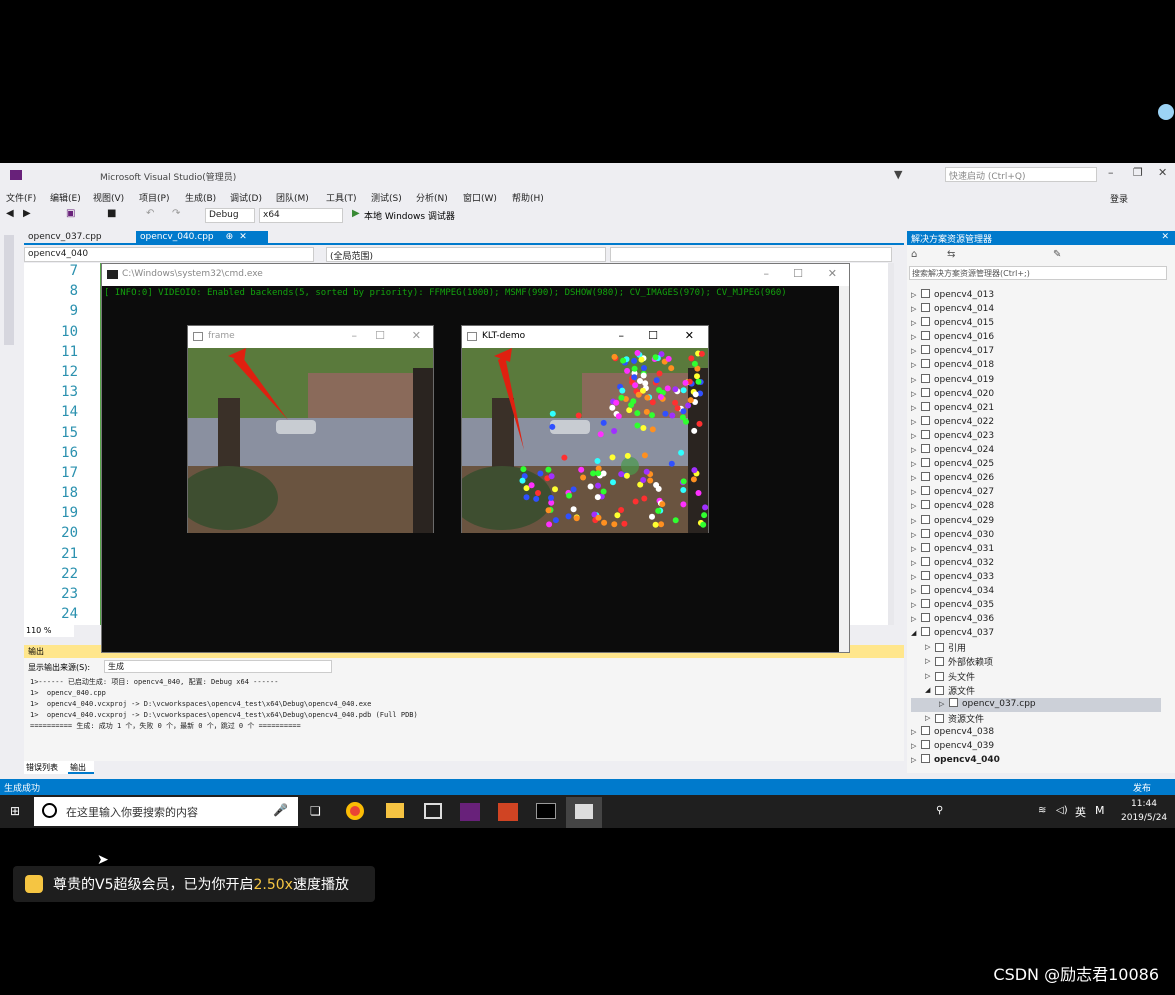 The image size is (1175, 995). What do you see at coordinates (1036, 408) in the screenshot?
I see `tree-item: ▷ opencv4_021` at bounding box center [1036, 408].